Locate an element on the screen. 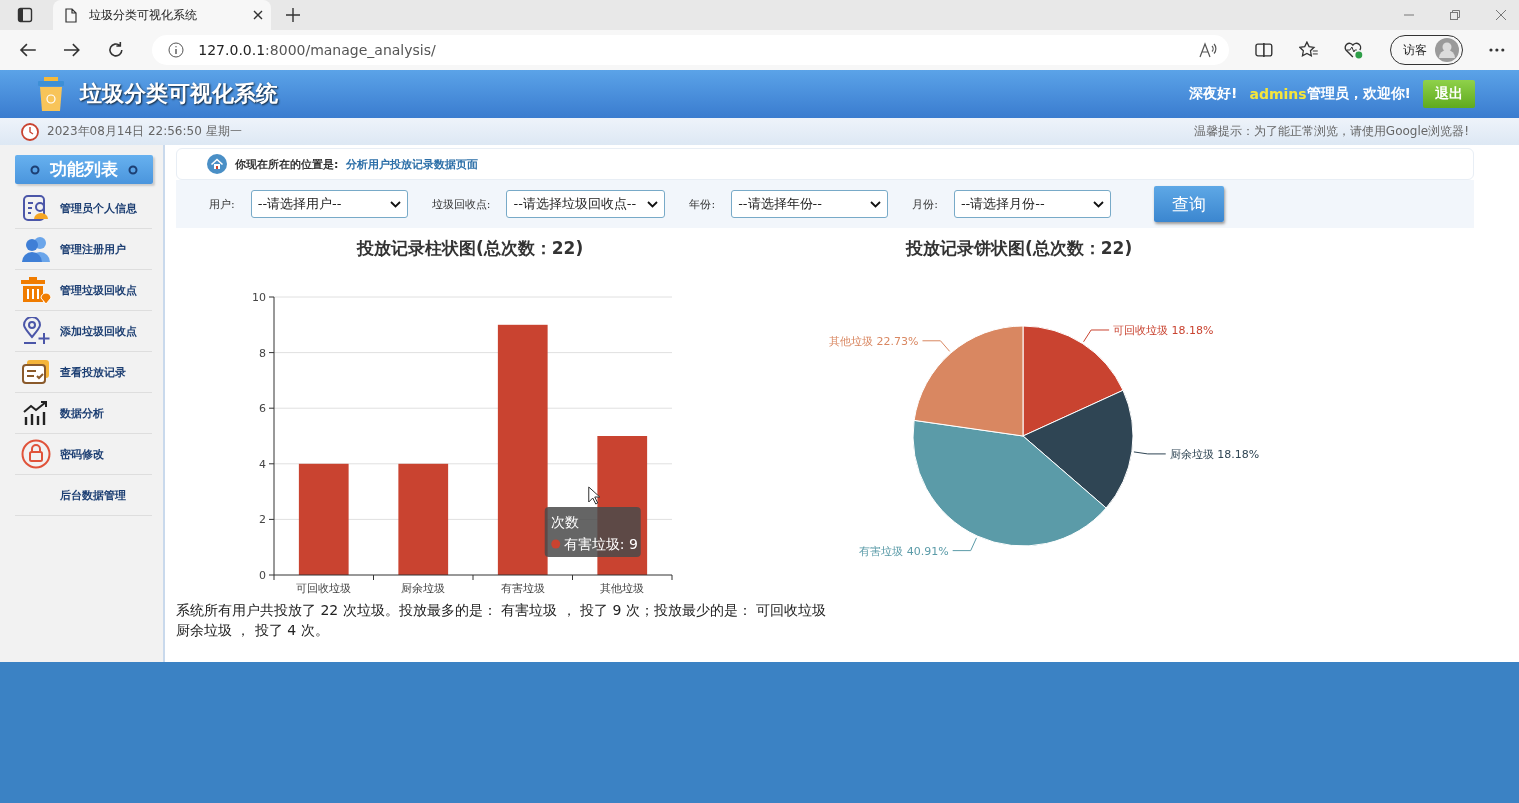 Image resolution: width=1519 pixels, height=803 pixels. axis-category-label: 可回收垃圾 is located at coordinates (324, 588).